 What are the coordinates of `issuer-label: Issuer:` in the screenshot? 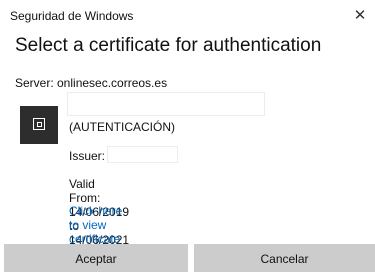 It's located at (87, 156).